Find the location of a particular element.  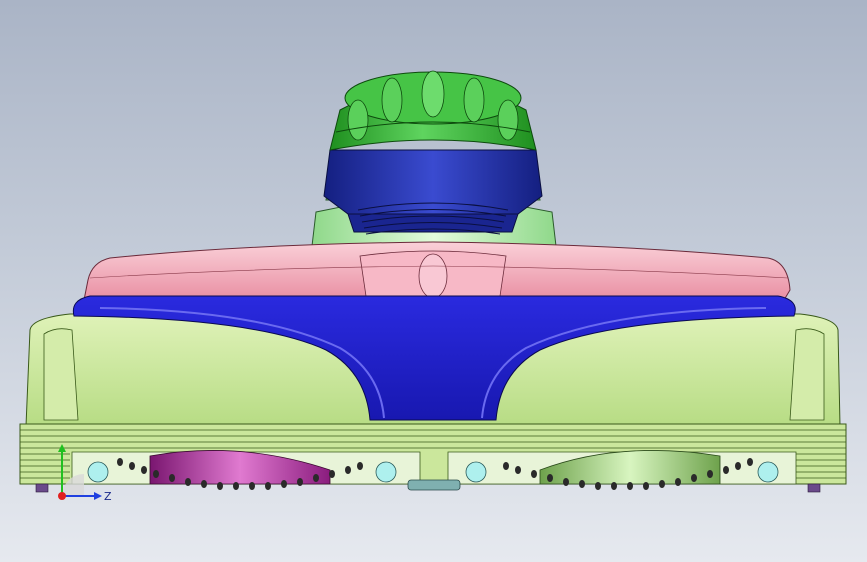

right-brush-cavity is located at coordinates (622, 467).